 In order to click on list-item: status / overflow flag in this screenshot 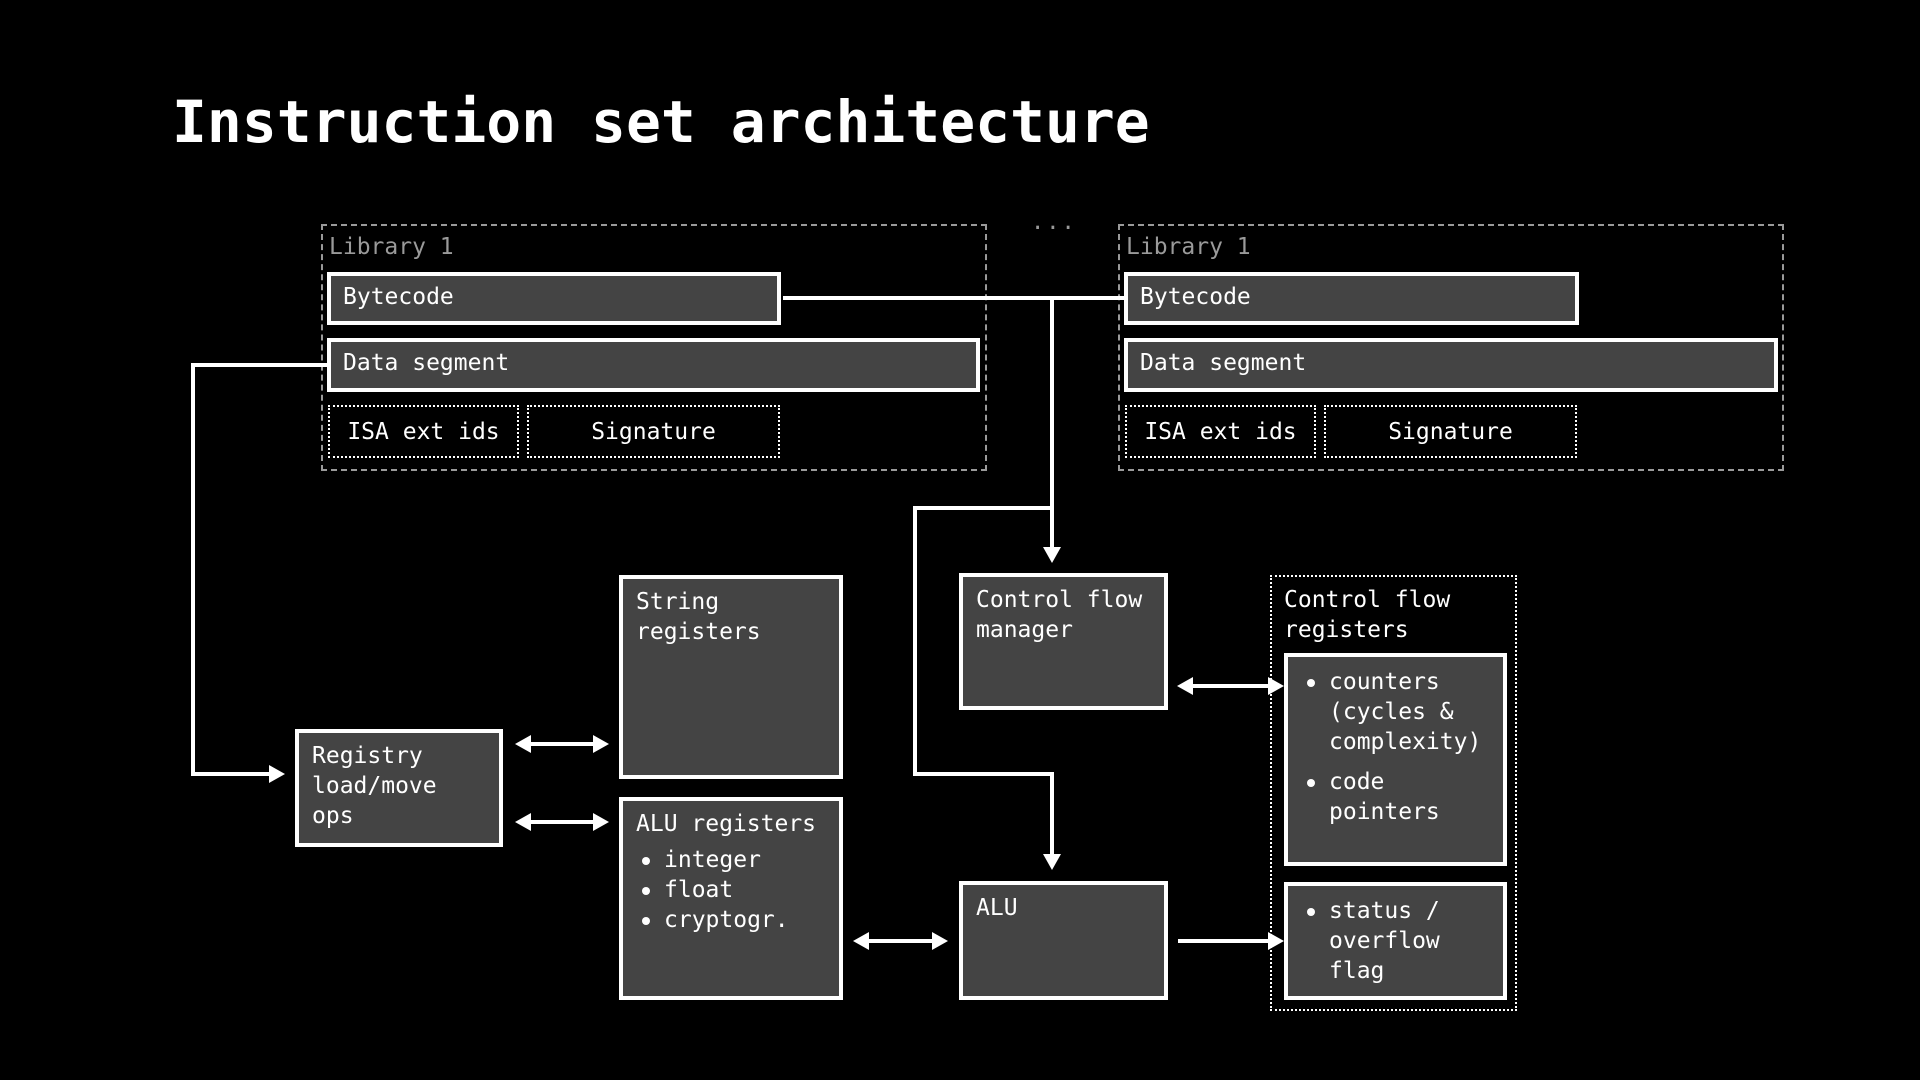, I will do `click(1395, 941)`.